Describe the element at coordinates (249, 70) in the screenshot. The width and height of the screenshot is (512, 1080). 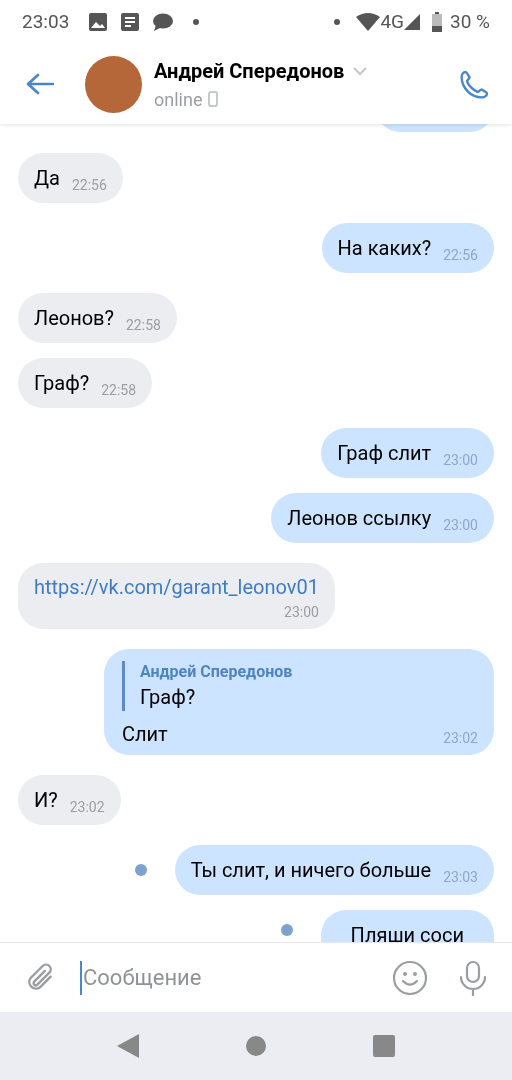
I see `contact-name: Андрей Спередонов` at that location.